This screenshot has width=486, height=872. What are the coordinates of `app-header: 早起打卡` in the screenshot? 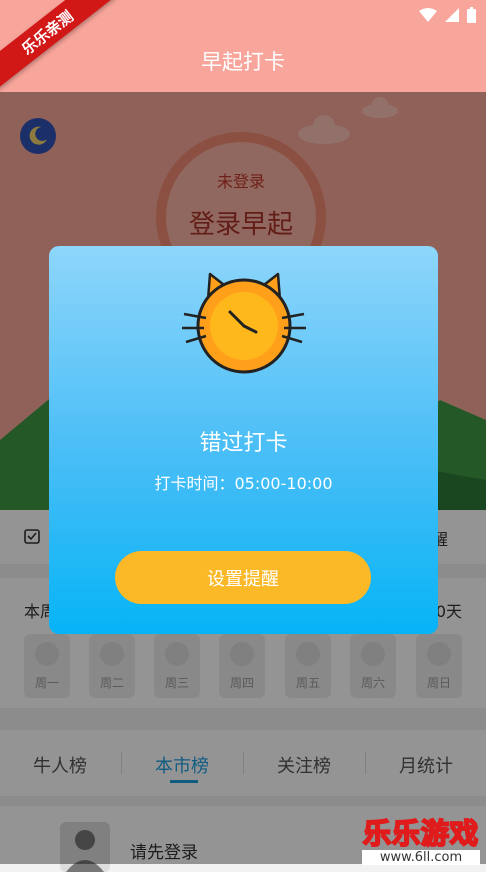 It's located at (243, 61).